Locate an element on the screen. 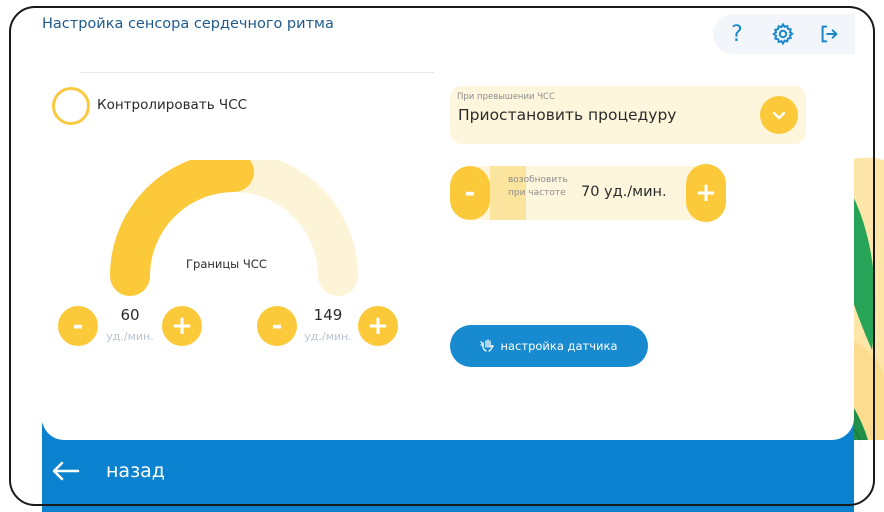  on-exceed-value: Приостановить процедуру is located at coordinates (567, 115).